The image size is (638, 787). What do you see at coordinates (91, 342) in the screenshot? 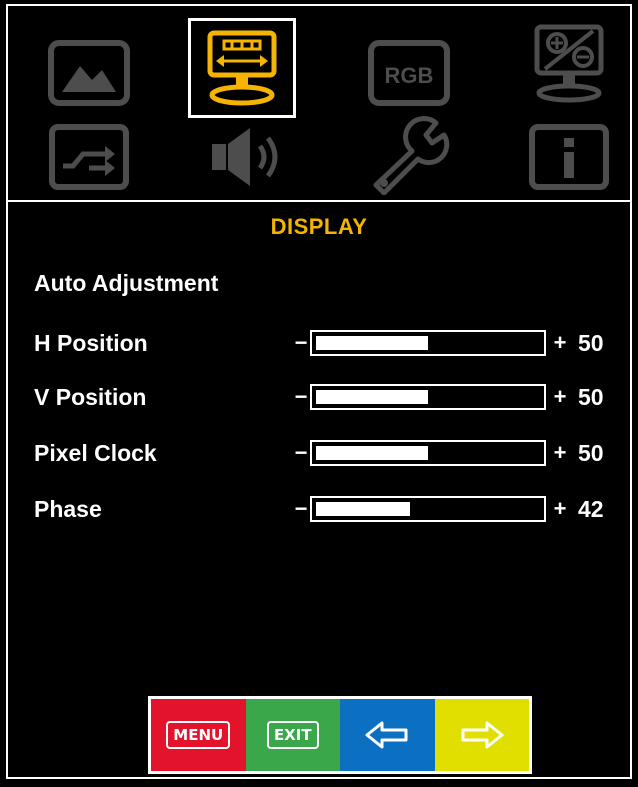
I see `setting-label: H Position` at bounding box center [91, 342].